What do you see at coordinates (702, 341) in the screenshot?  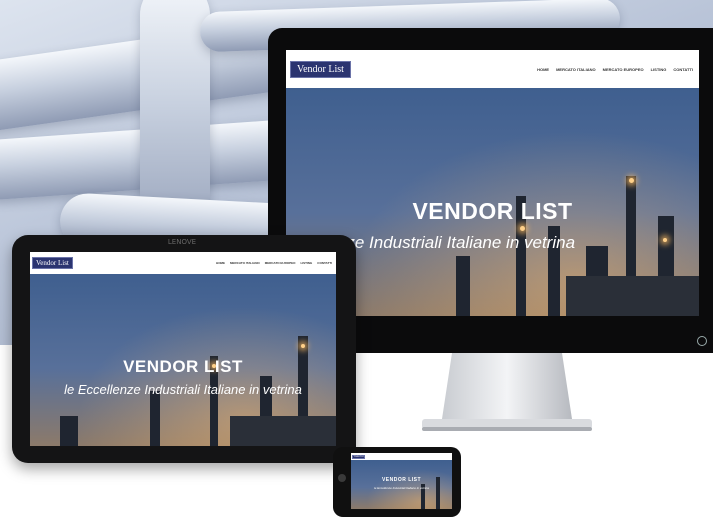 I see `power-icon` at bounding box center [702, 341].